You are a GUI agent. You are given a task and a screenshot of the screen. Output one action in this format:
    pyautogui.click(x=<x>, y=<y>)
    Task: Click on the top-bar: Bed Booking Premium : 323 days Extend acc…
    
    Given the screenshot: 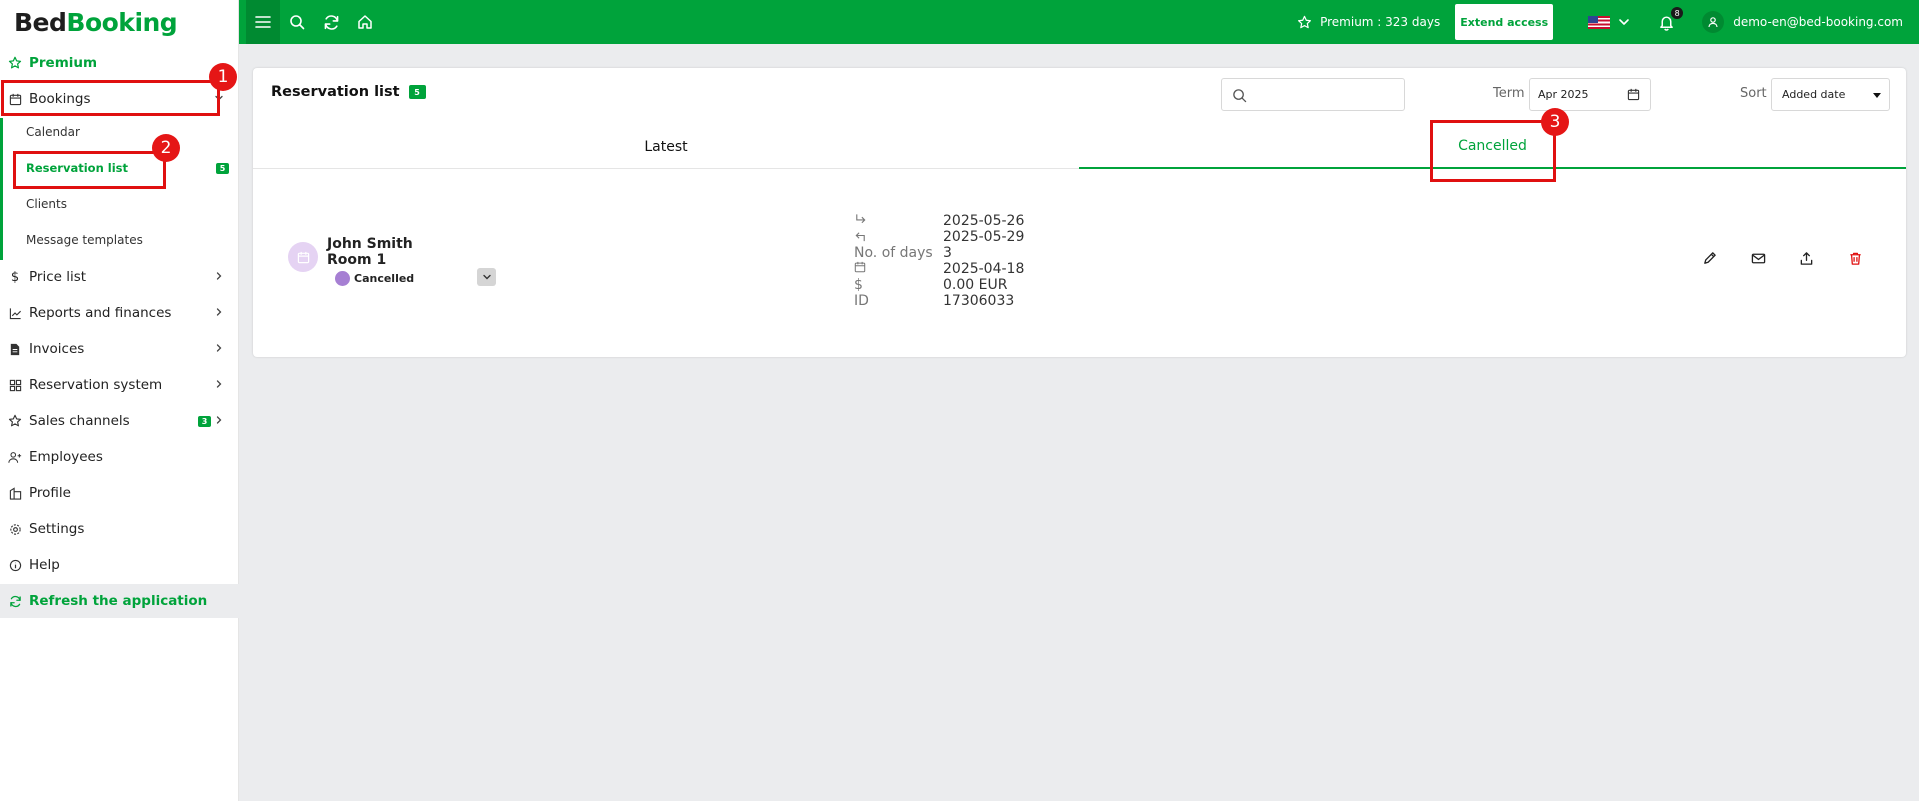 What is the action you would take?
    pyautogui.click(x=959, y=22)
    